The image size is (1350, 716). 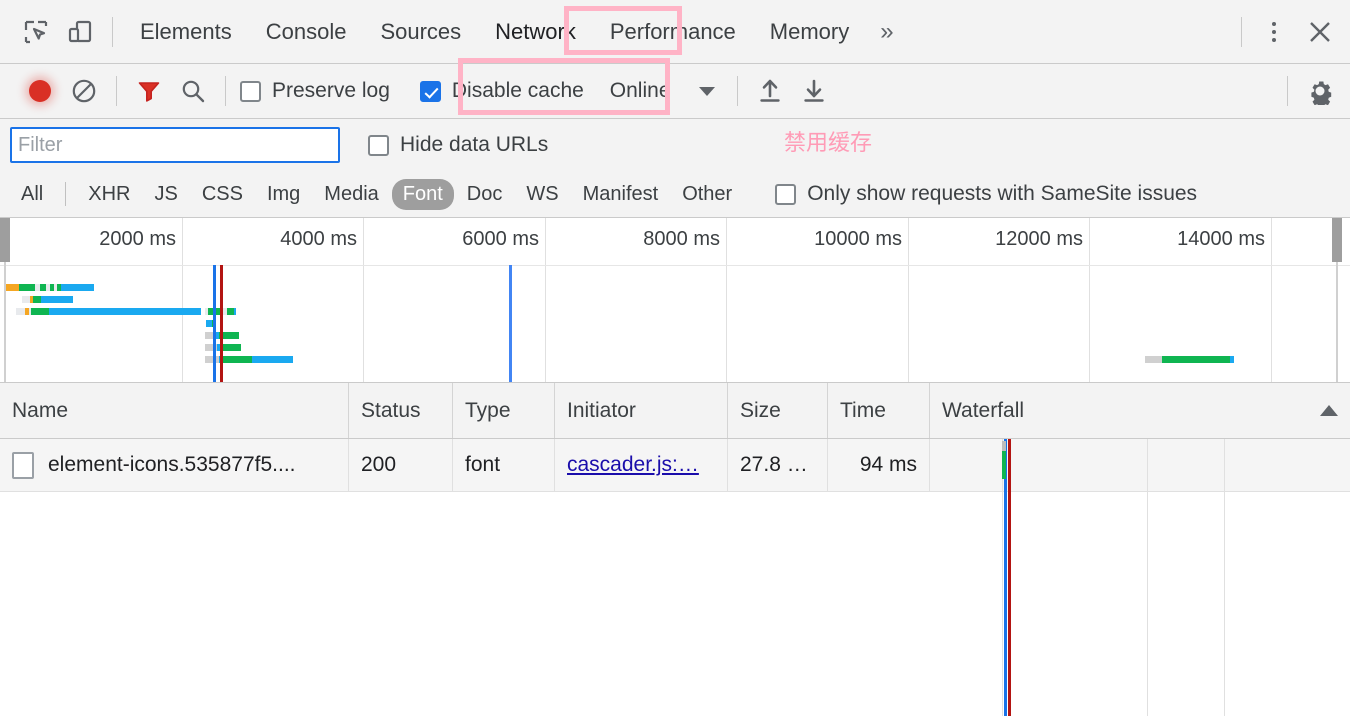 I want to click on inspect-element-icon, so click(x=36, y=32).